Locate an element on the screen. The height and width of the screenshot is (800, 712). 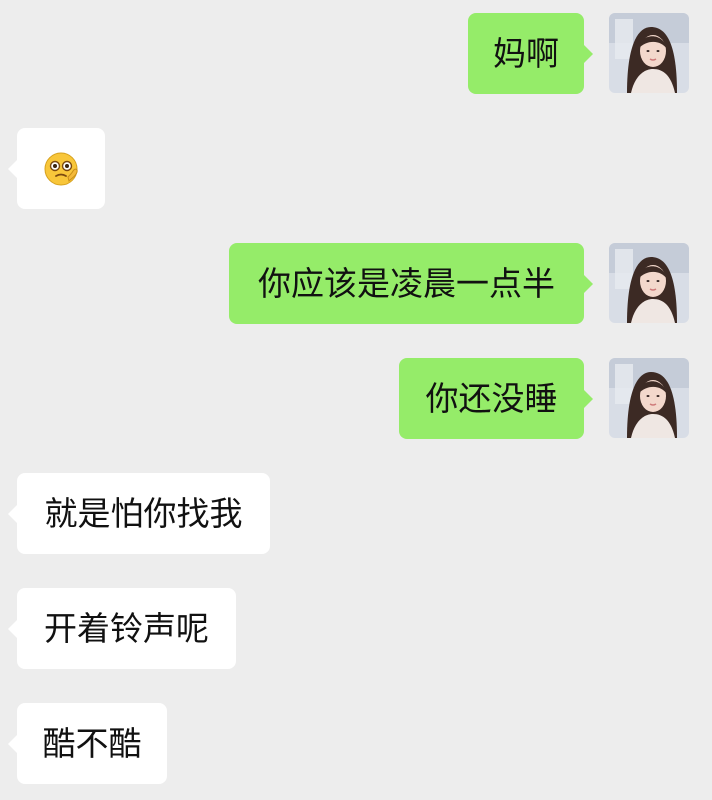
message-text: 妈啊 is located at coordinates (526, 53).